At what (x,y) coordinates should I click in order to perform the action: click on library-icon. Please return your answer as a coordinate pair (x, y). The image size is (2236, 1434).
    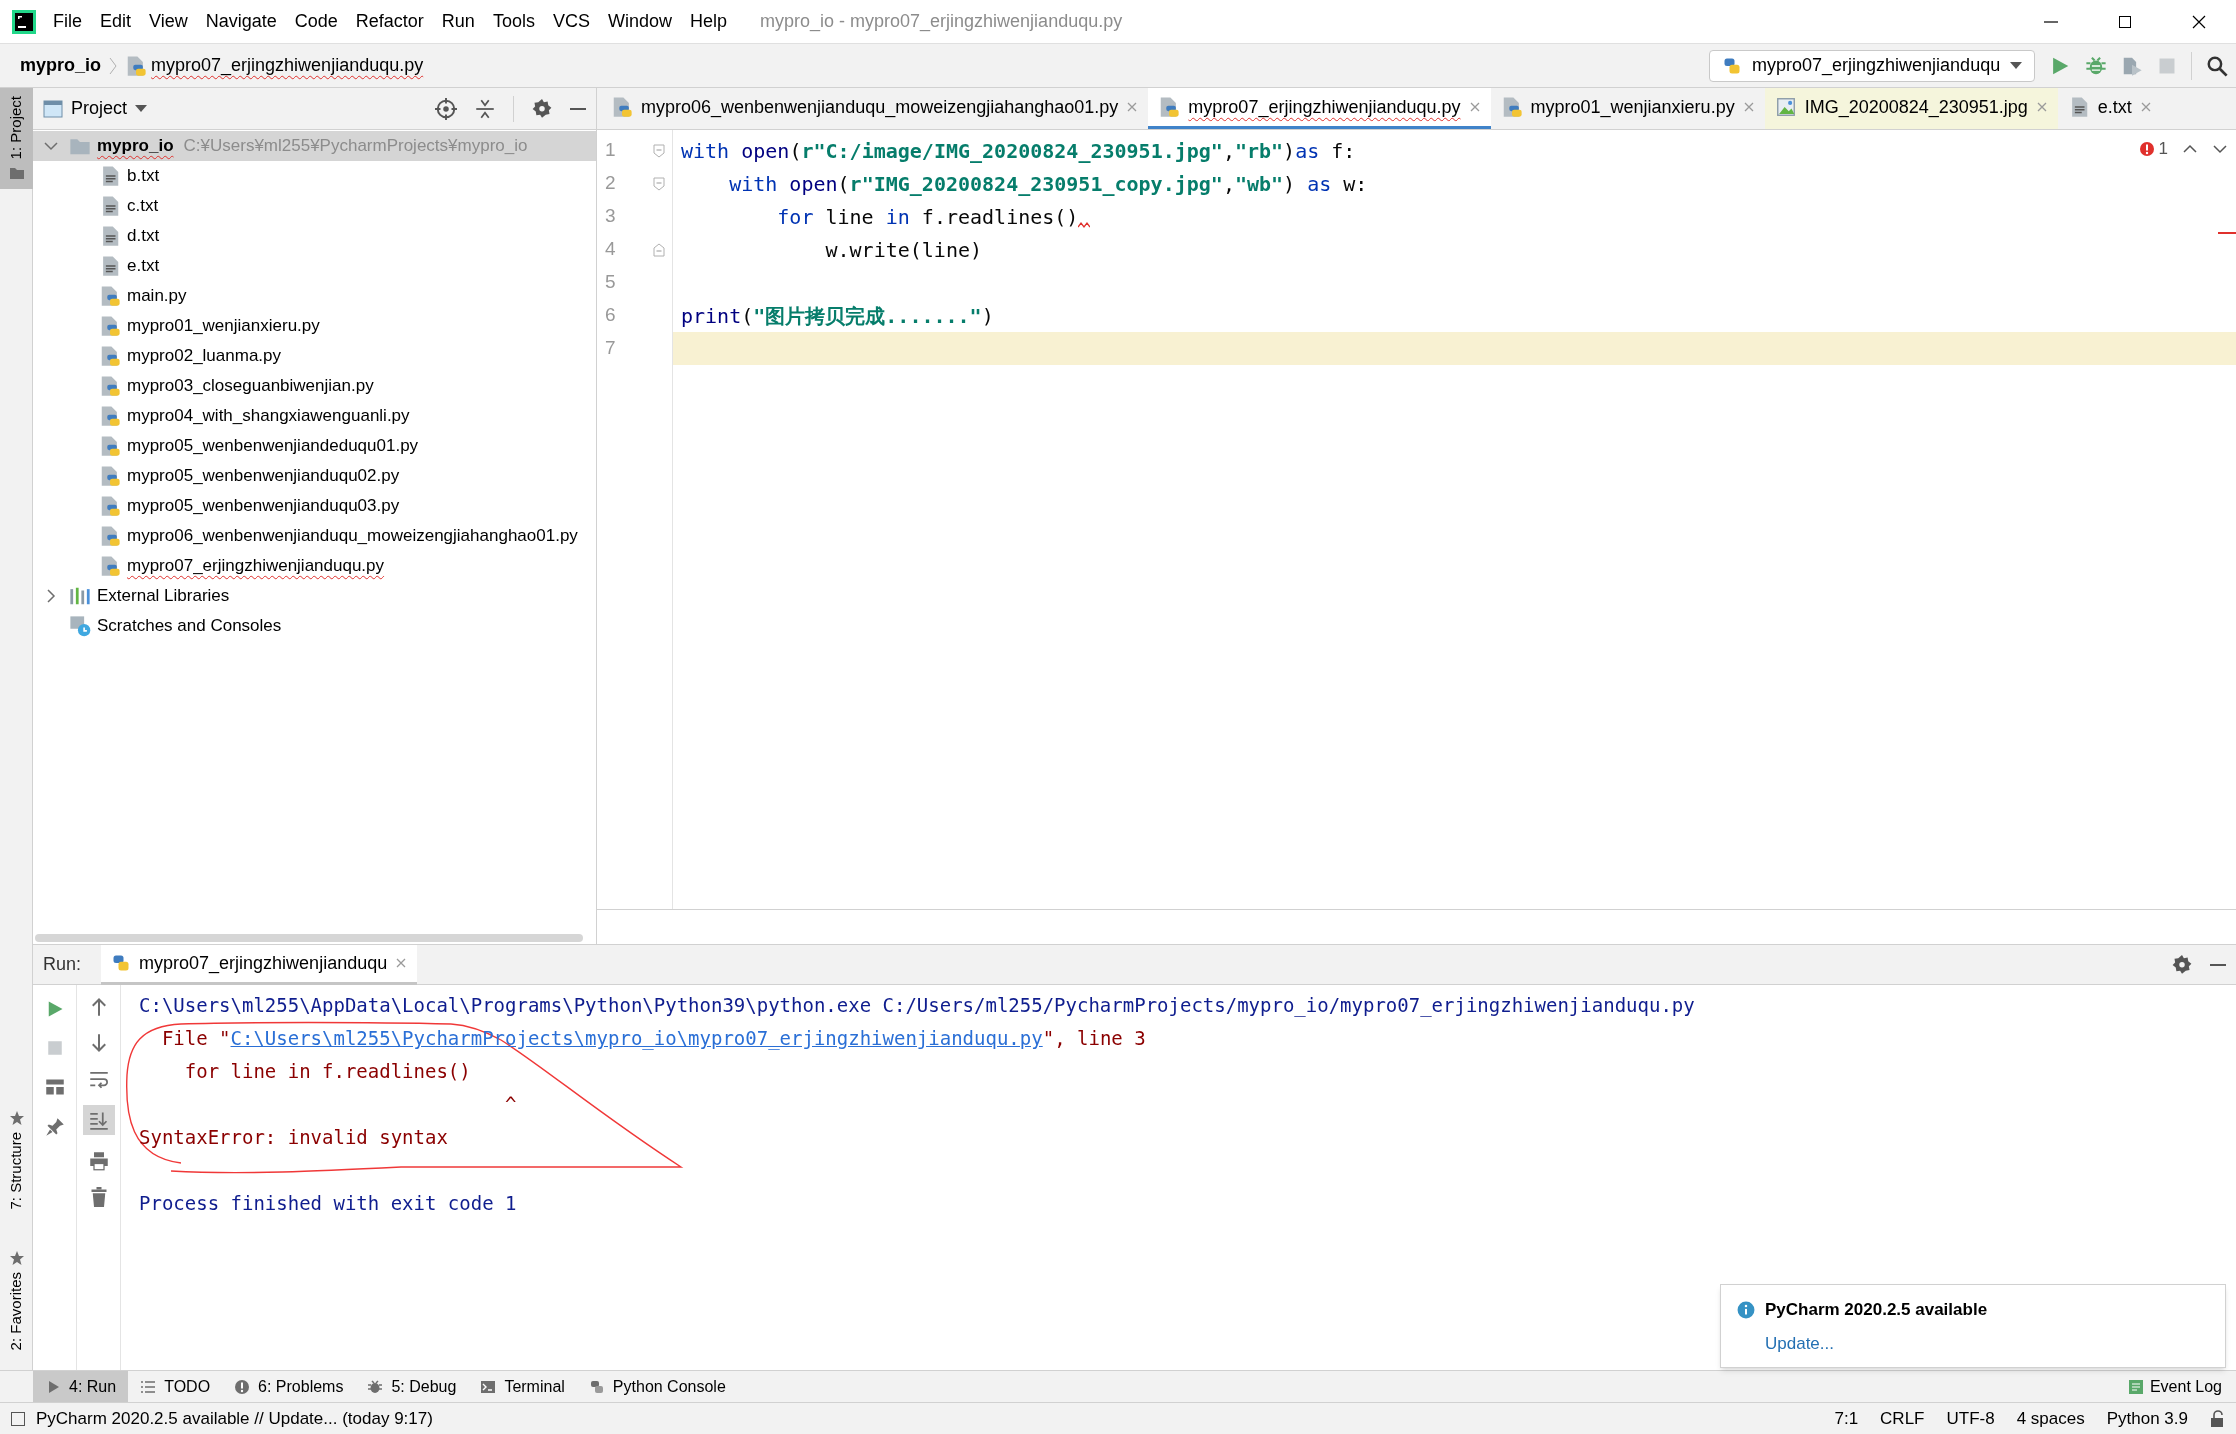
    Looking at the image, I should click on (80, 596).